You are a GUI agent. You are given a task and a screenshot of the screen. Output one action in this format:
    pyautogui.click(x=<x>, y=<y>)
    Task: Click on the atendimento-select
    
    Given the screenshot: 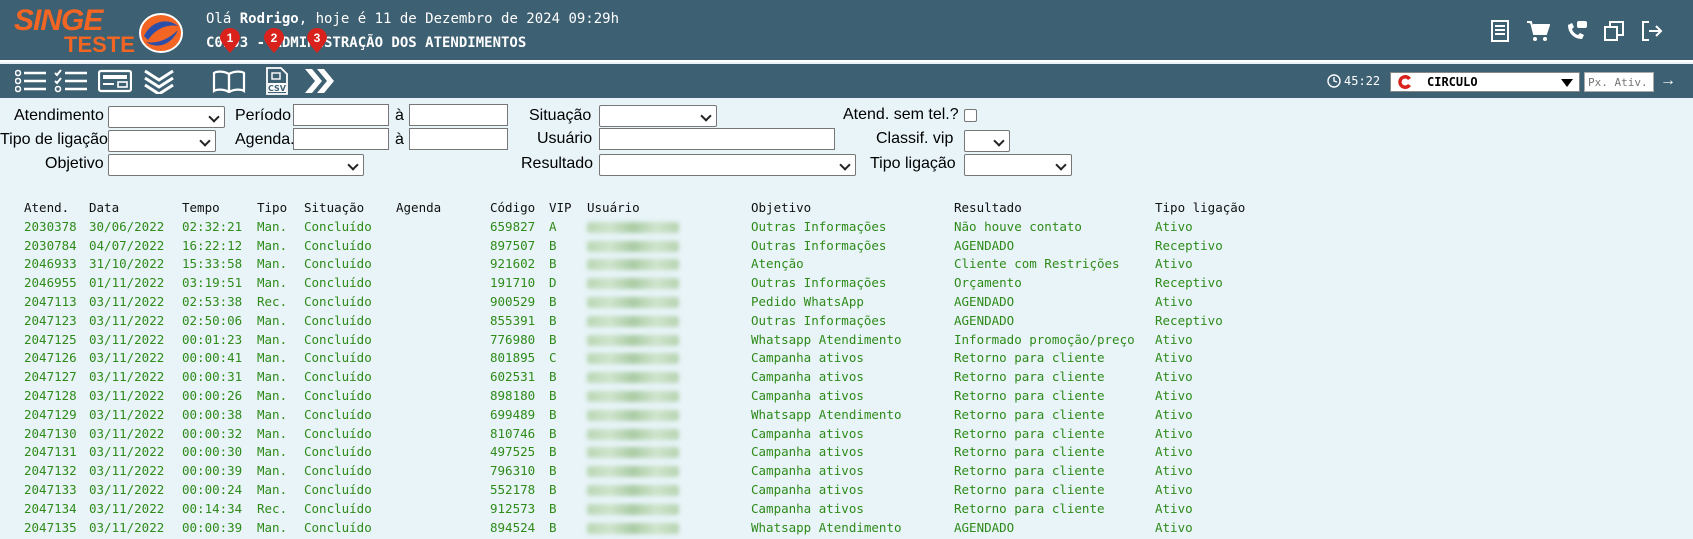 What is the action you would take?
    pyautogui.click(x=166, y=117)
    